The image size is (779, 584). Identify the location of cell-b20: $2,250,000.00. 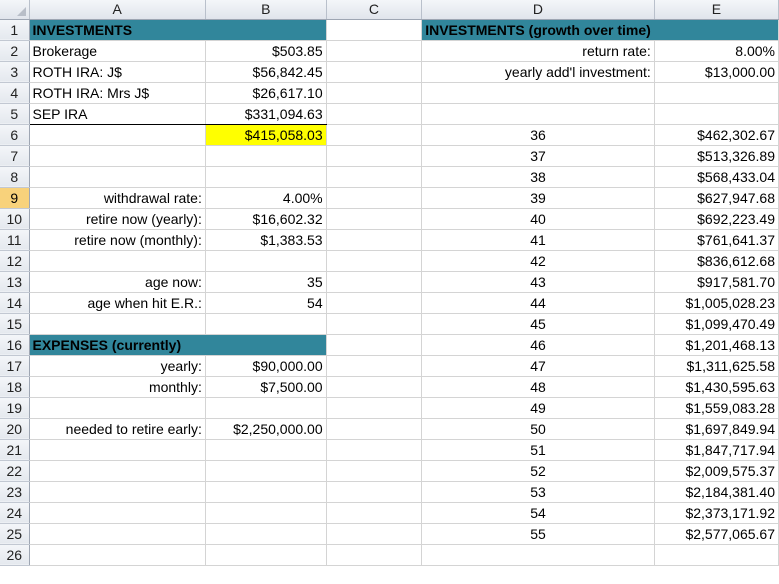
(266, 429).